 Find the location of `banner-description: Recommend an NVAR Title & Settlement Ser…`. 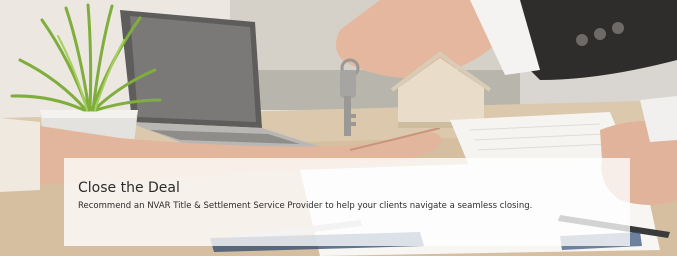

banner-description: Recommend an NVAR Title & Settlement Ser… is located at coordinates (305, 206).